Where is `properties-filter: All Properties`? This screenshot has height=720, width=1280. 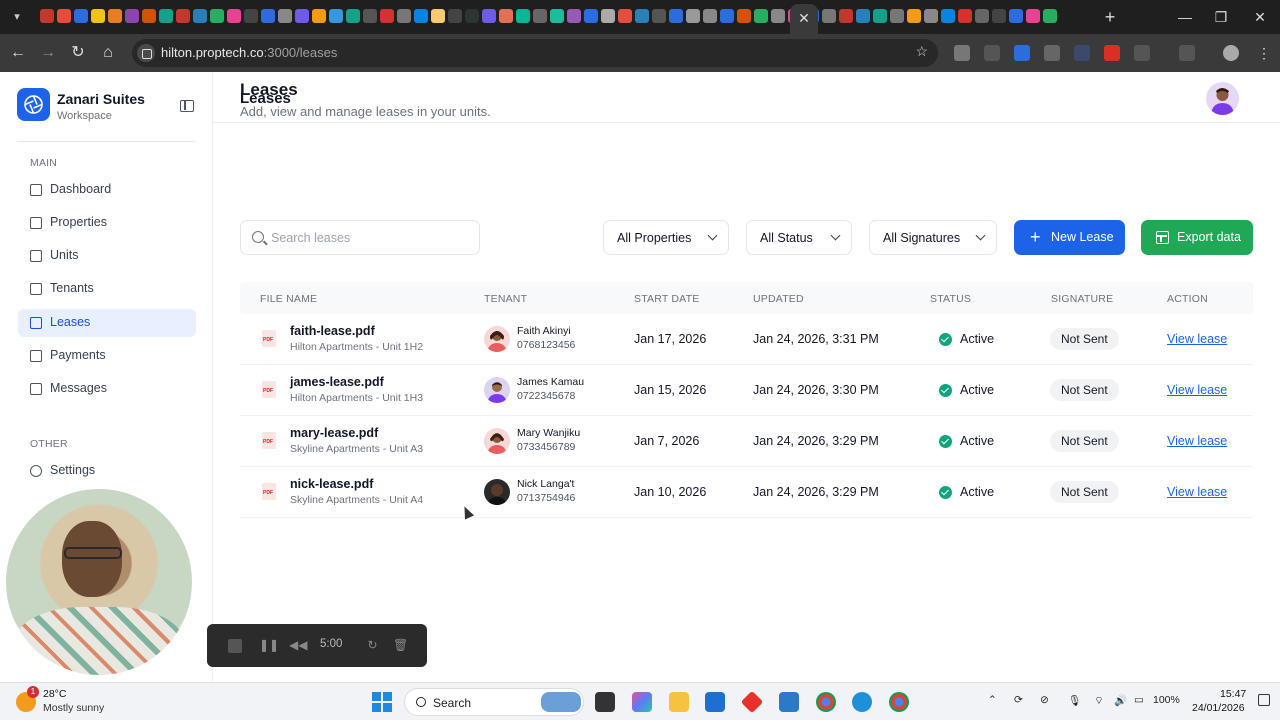 properties-filter: All Properties is located at coordinates (666, 237).